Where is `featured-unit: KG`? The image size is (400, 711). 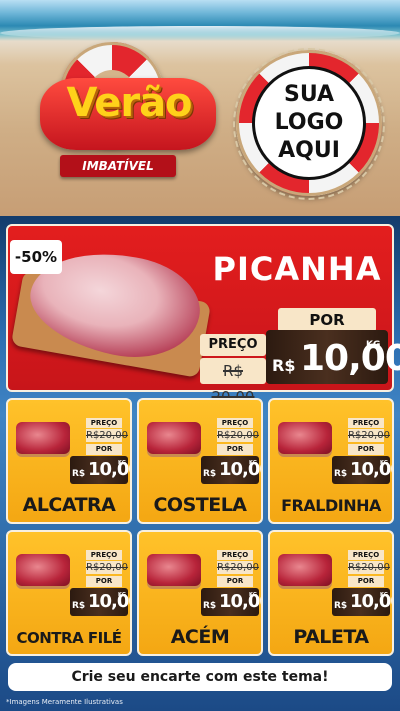 featured-unit: KG is located at coordinates (373, 345).